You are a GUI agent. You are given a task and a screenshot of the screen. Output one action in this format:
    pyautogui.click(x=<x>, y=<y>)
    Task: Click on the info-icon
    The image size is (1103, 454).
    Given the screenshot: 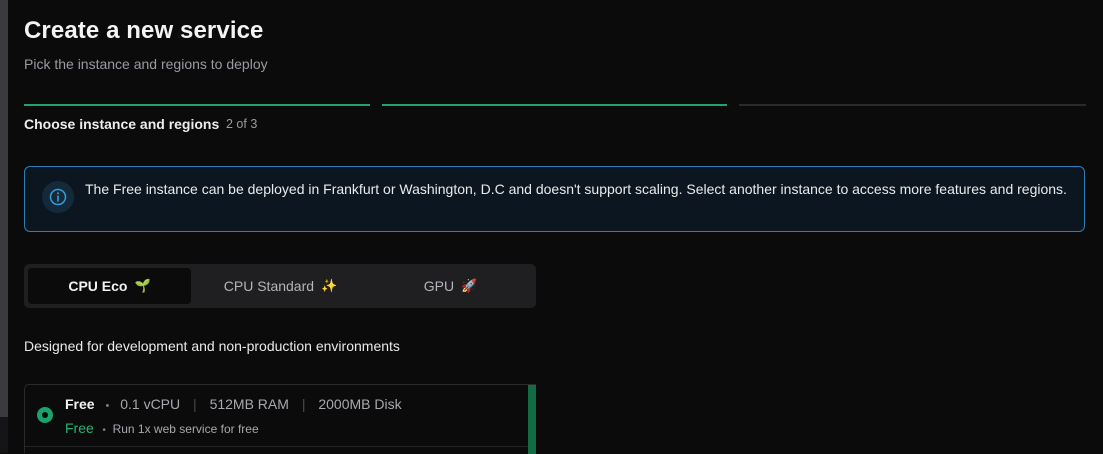 What is the action you would take?
    pyautogui.click(x=58, y=197)
    